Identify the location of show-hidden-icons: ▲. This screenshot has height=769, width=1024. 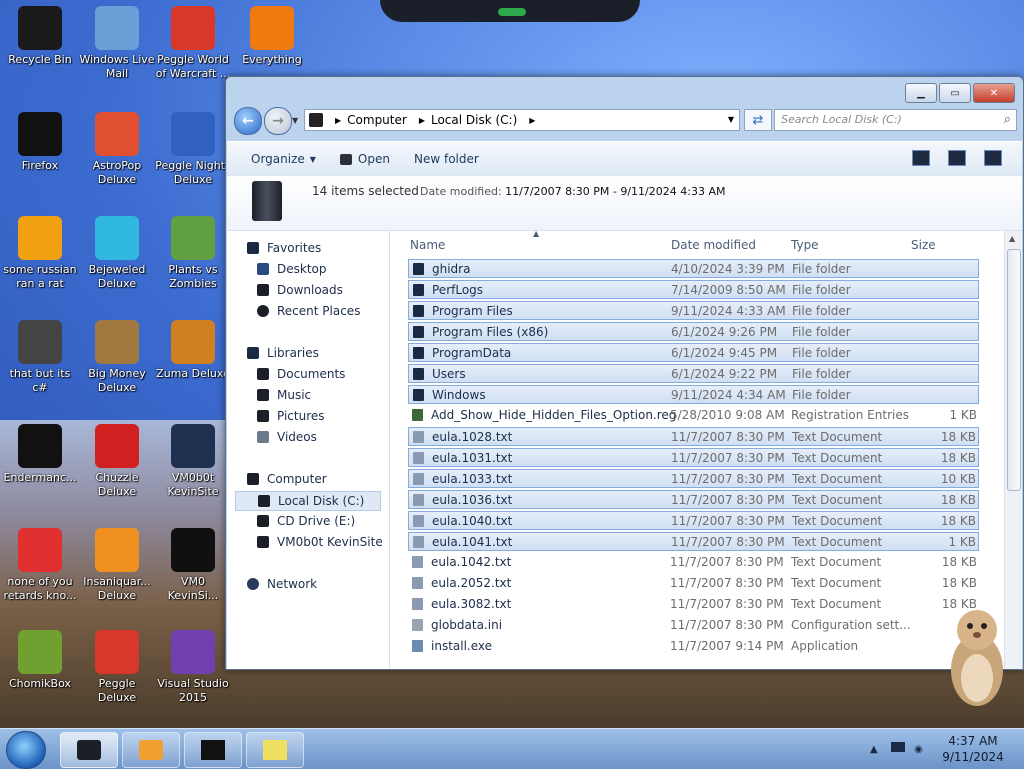
(874, 749).